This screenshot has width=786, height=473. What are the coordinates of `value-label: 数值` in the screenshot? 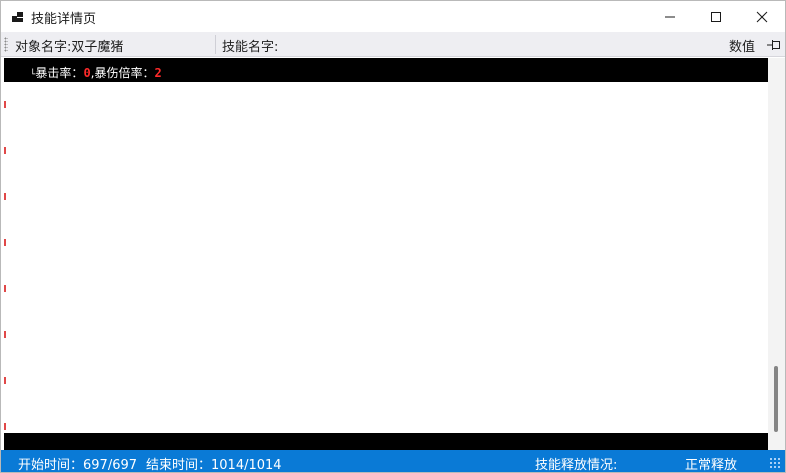 It's located at (742, 47).